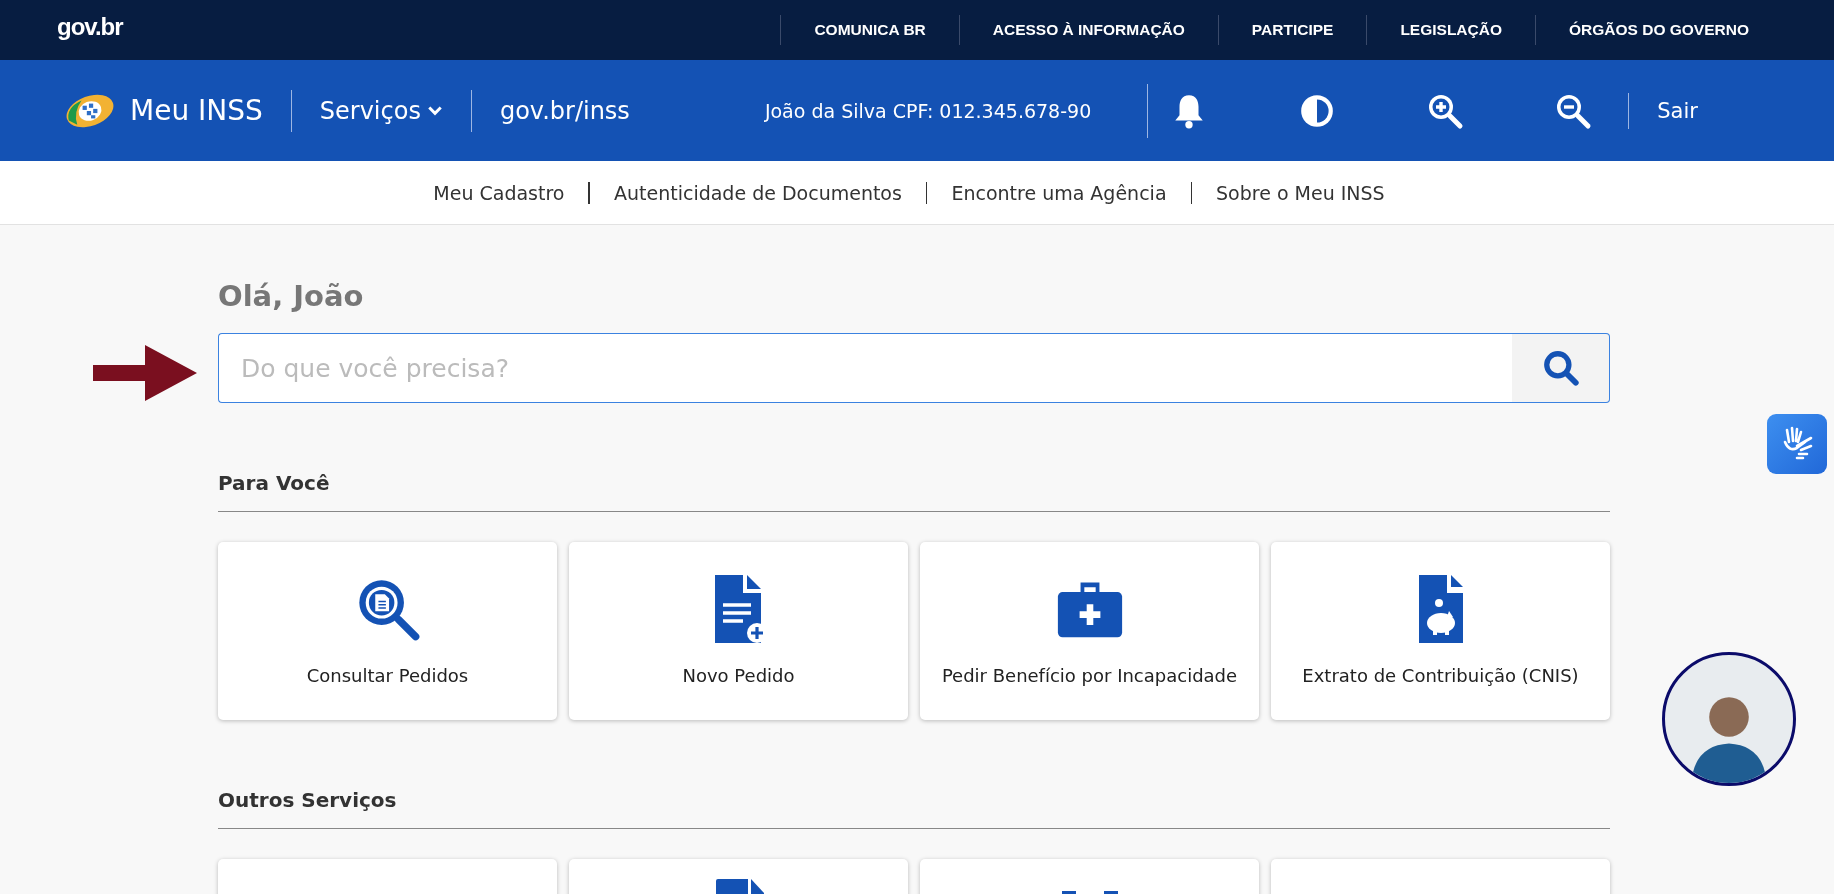 The height and width of the screenshot is (894, 1834). I want to click on gov-nav-link: ÓRGÃOS DO GOVERNO, so click(1659, 30).